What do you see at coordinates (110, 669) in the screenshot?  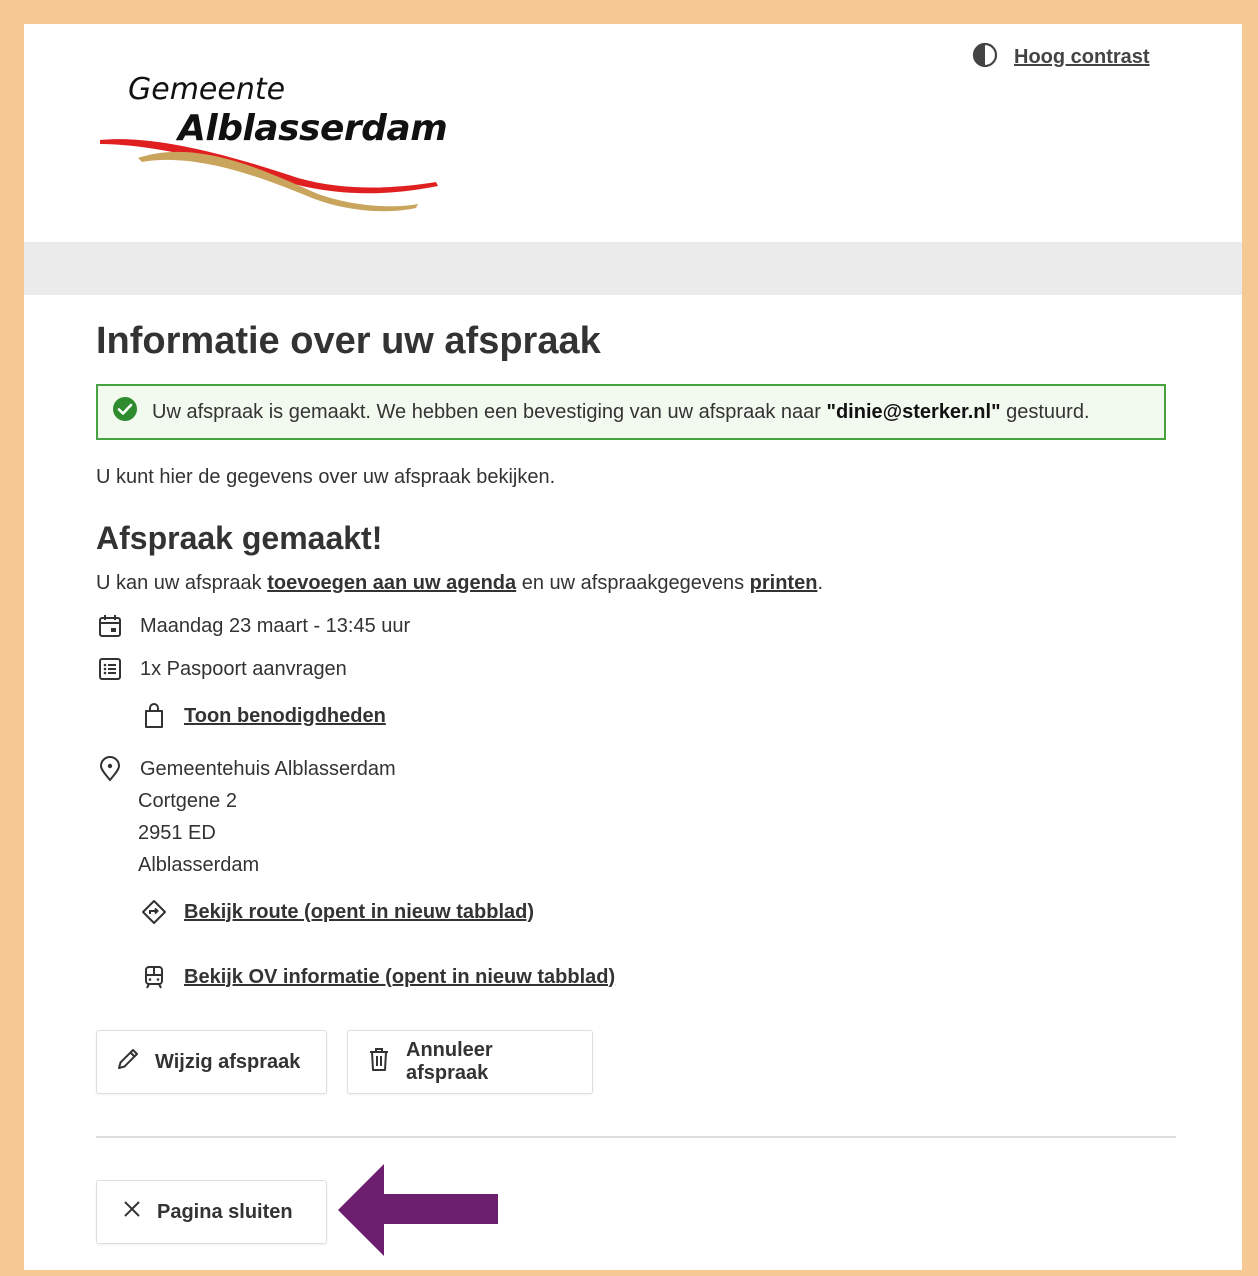 I see `list-icon` at bounding box center [110, 669].